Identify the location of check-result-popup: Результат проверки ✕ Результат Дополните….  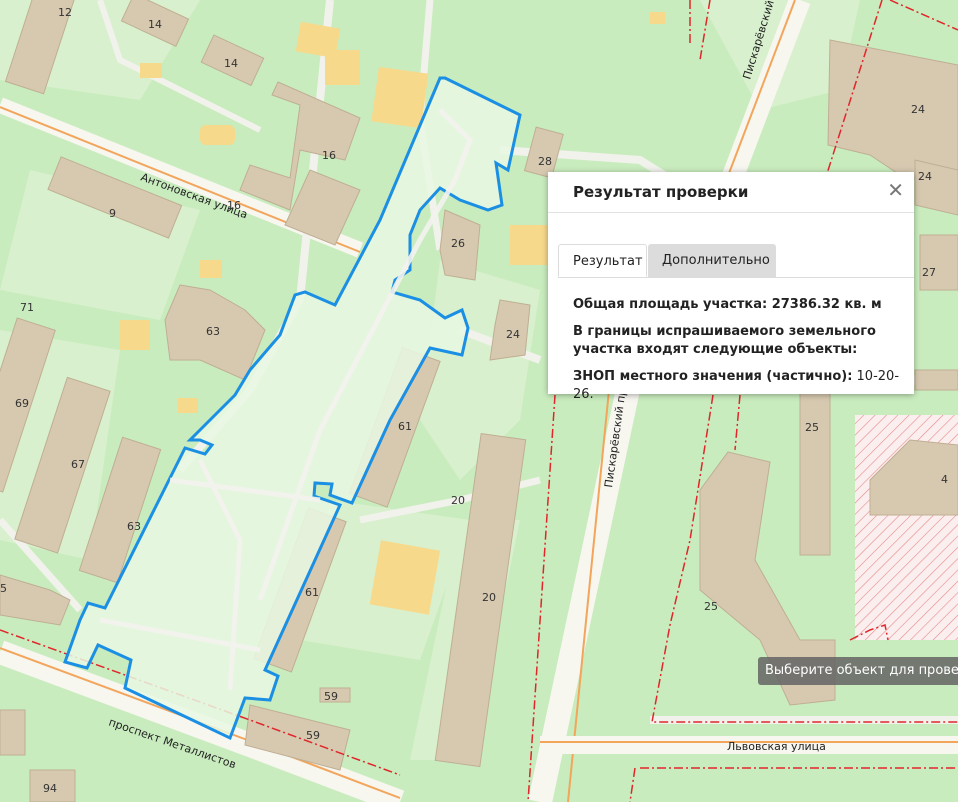
(731, 287).